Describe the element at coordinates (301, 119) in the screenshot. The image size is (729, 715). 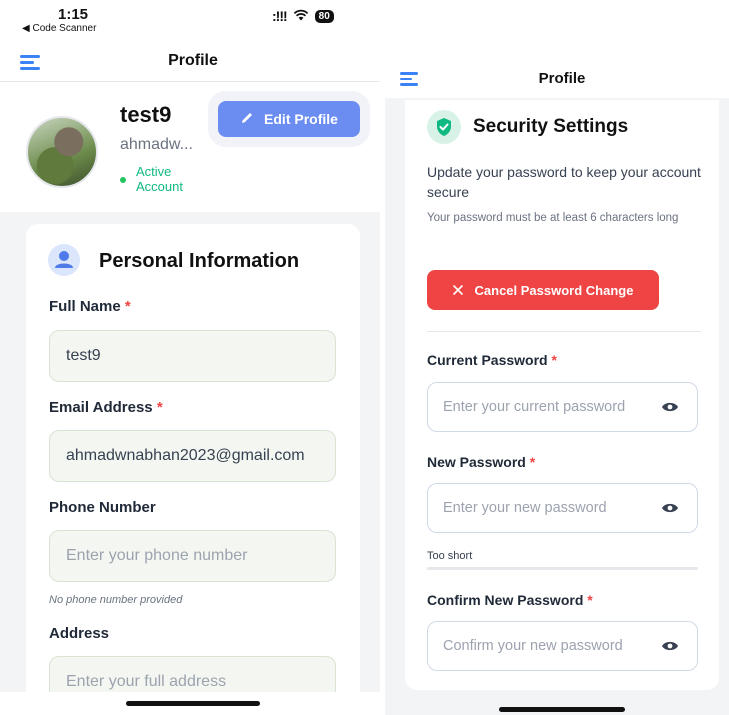
I see `edit-profile-label: Edit Profile` at that location.